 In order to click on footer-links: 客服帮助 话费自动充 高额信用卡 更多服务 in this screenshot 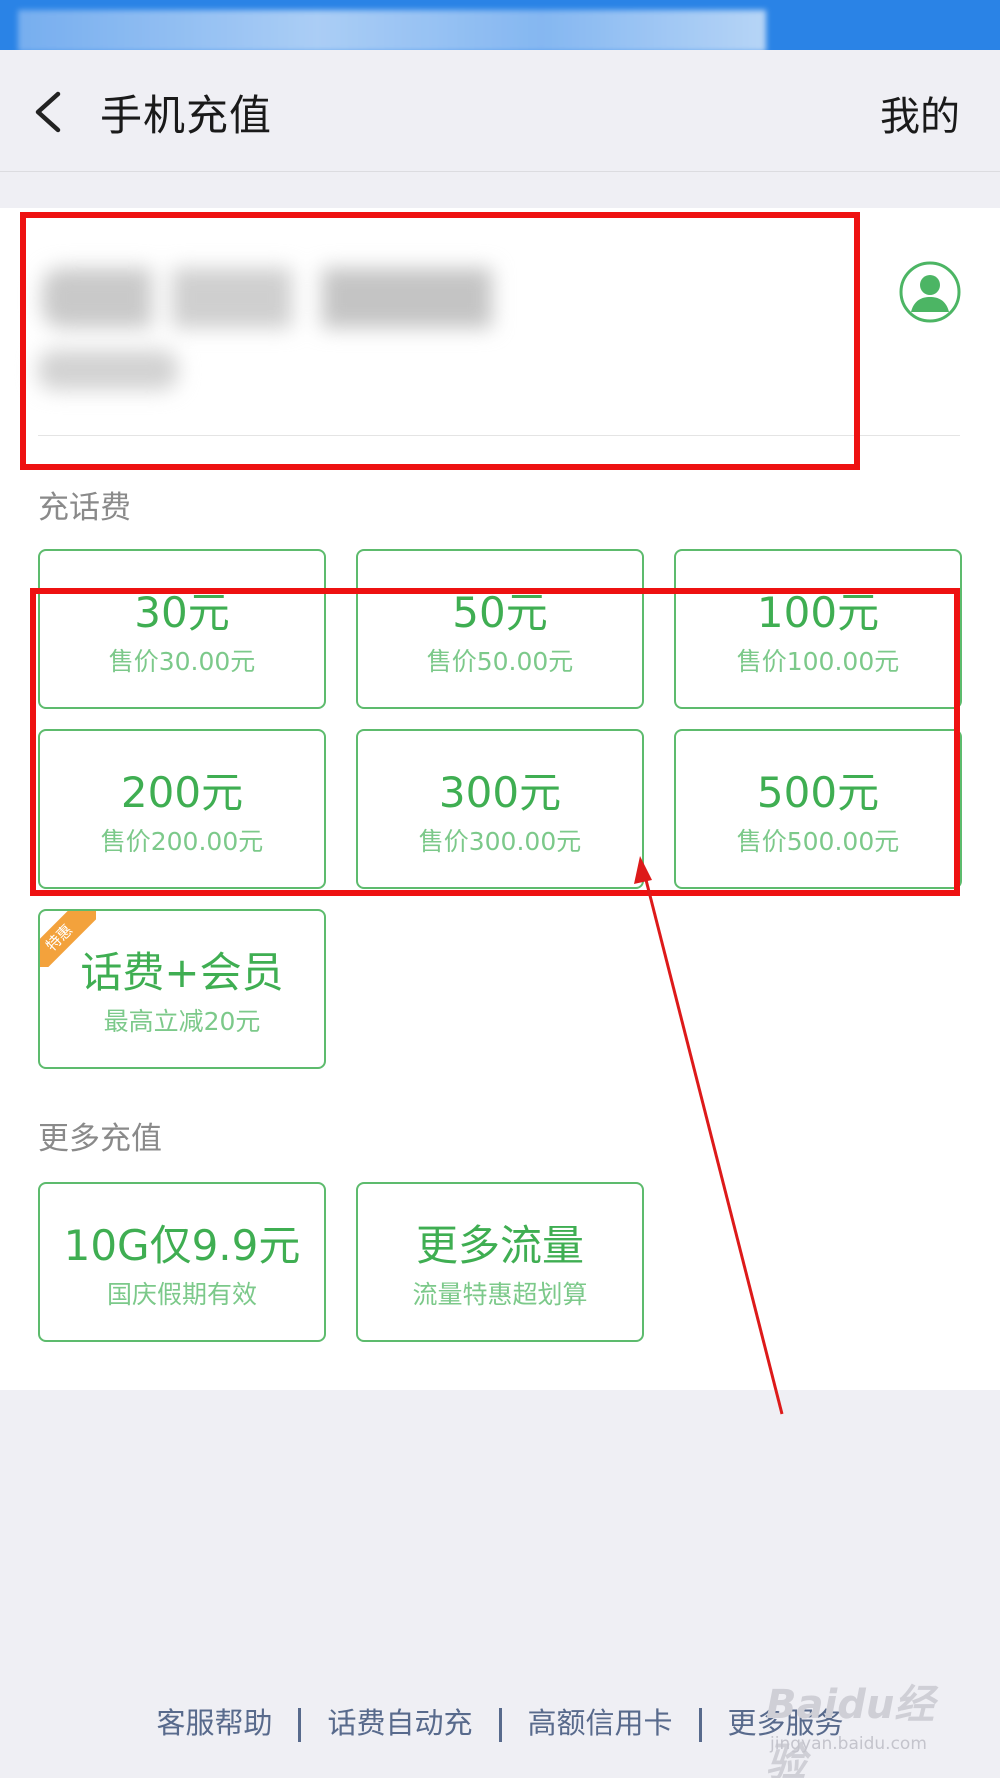, I will do `click(500, 1725)`.